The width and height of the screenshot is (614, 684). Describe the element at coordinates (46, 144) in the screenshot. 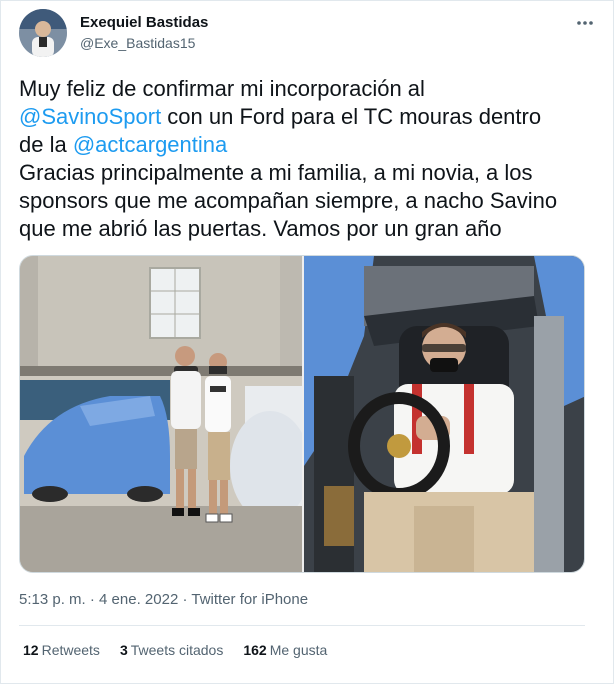

I see `tweet-text-line-3-start: de la` at that location.